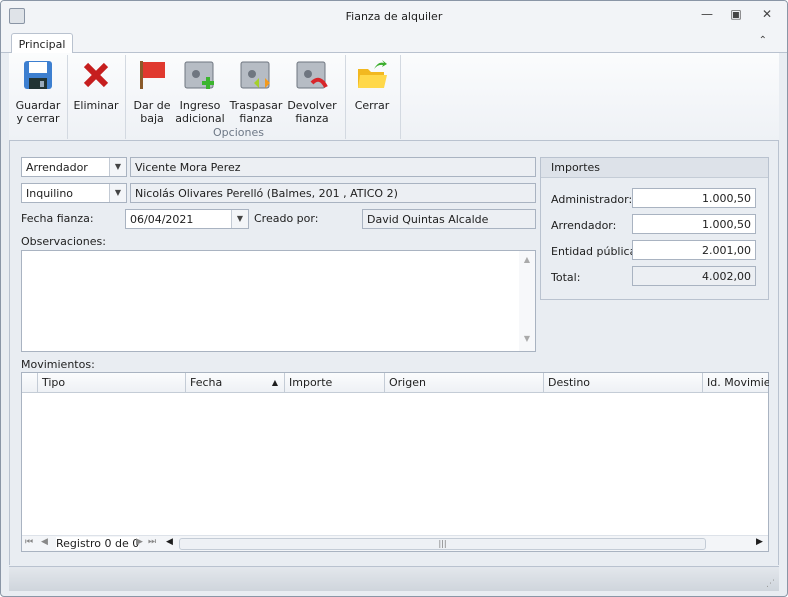 The width and height of the screenshot is (788, 597). Describe the element at coordinates (759, 542) in the screenshot. I see `scroll-right-icon: ▶` at that location.